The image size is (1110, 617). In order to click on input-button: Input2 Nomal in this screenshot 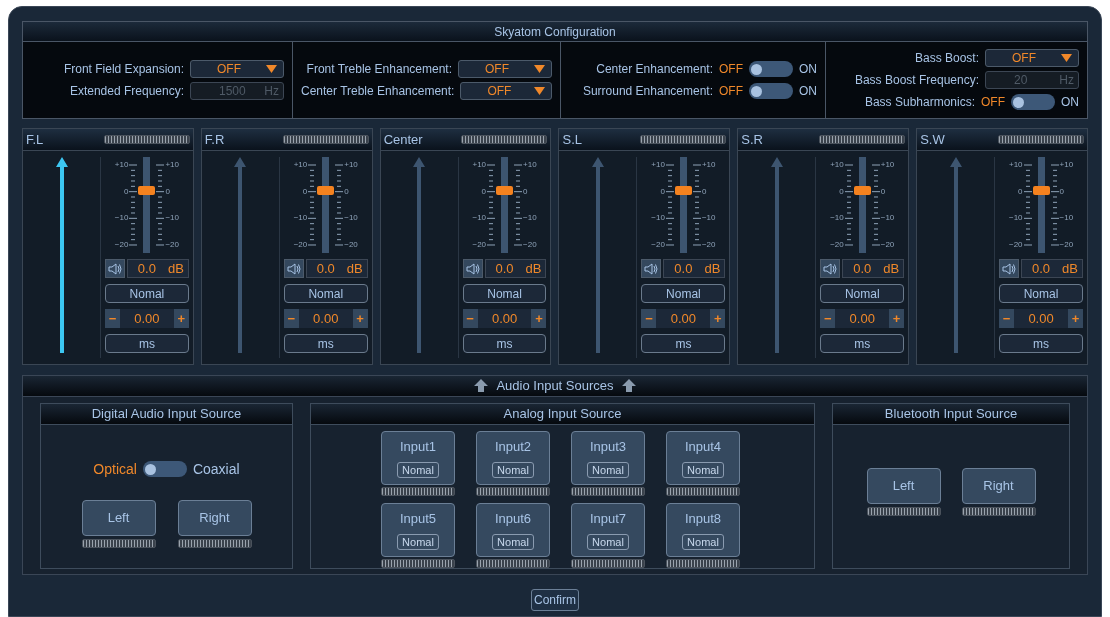, I will do `click(513, 457)`.